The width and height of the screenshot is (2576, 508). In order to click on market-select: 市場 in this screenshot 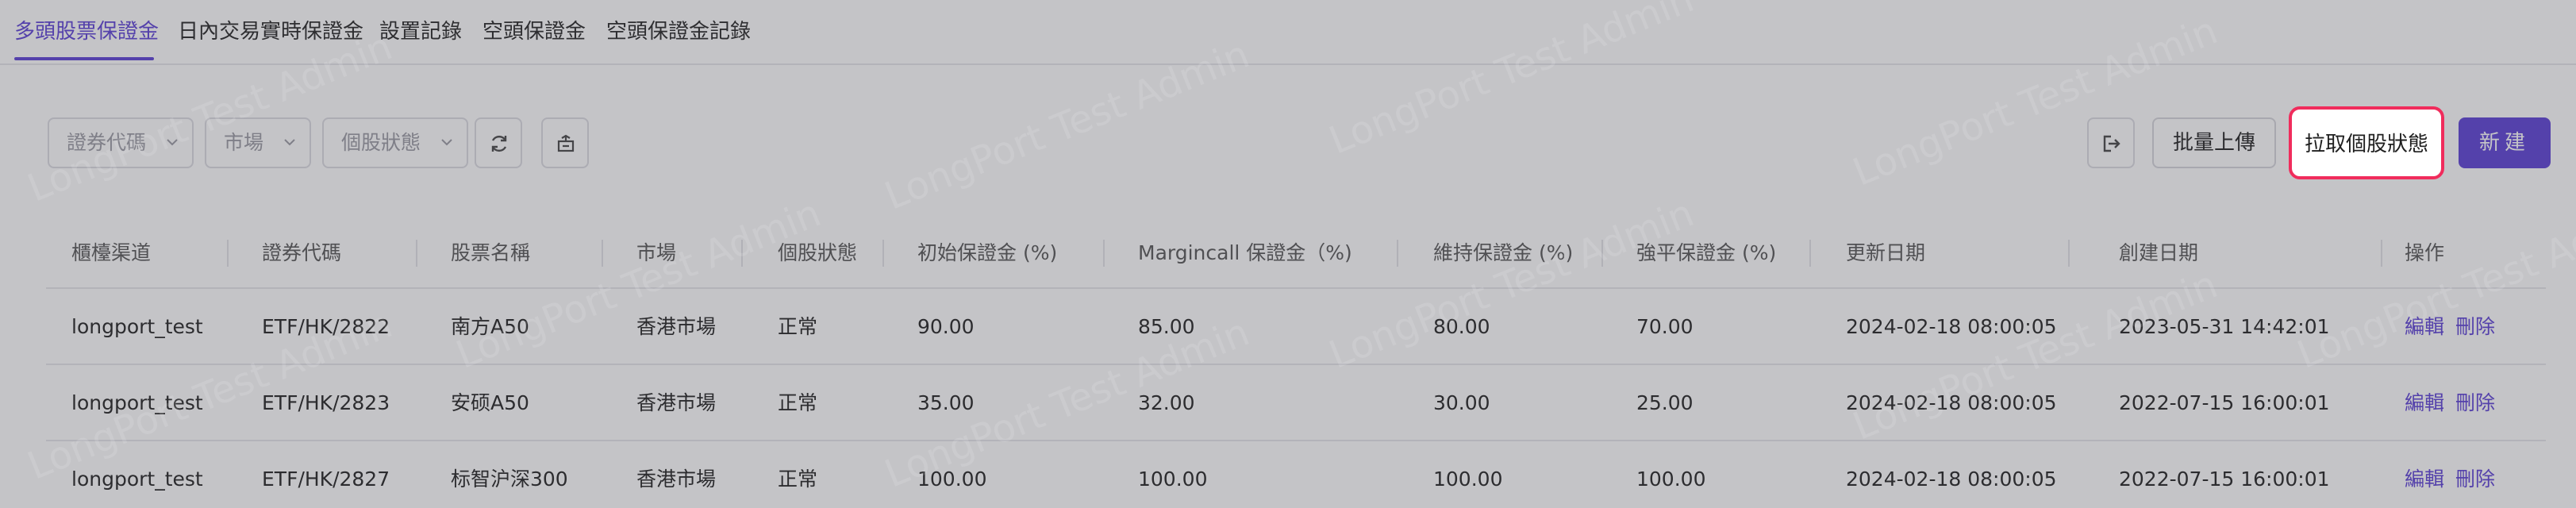, I will do `click(258, 142)`.